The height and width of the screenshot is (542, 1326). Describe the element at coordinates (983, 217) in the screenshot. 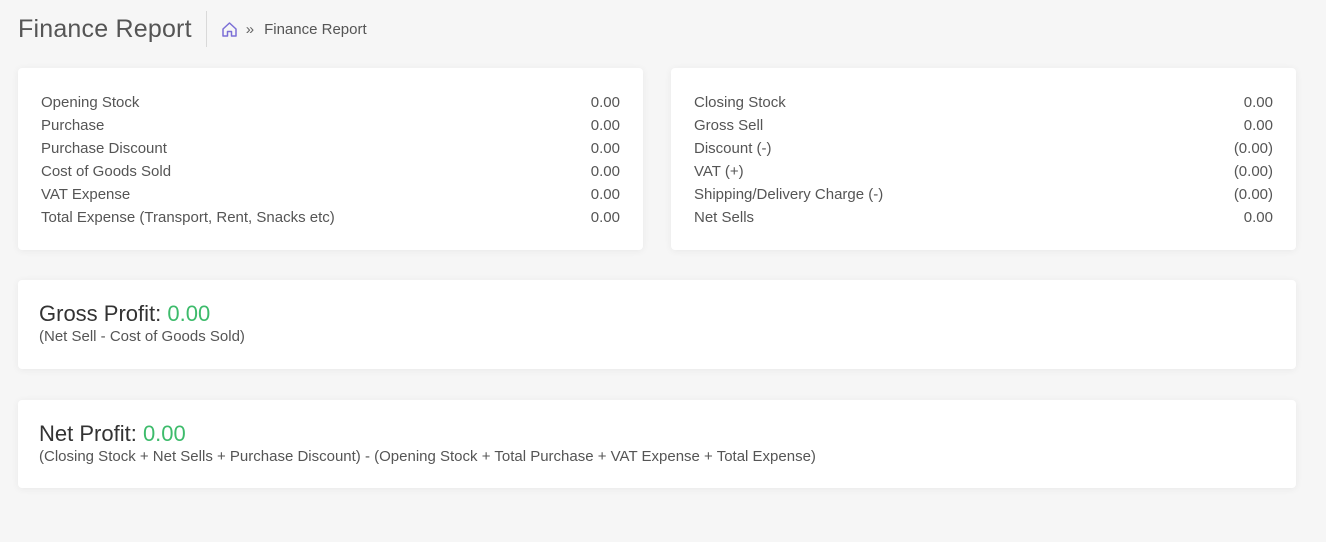

I see `list-item: Net Sells 0.00` at that location.